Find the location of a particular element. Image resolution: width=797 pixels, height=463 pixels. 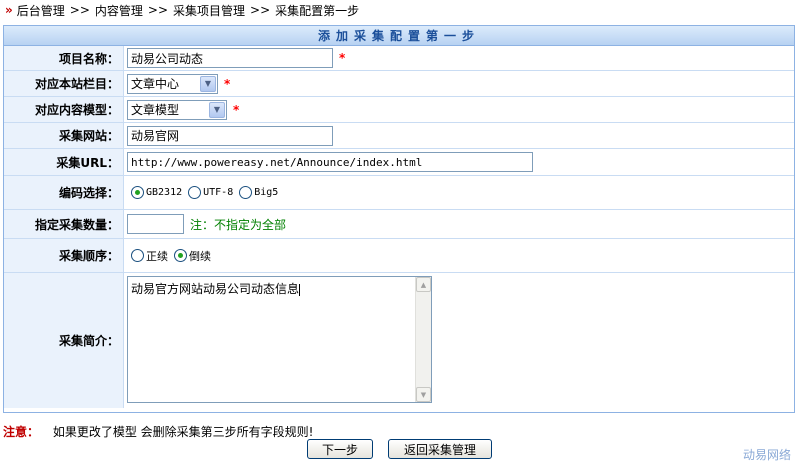

scroll-down-arrow-icon: ▼ is located at coordinates (423, 394).